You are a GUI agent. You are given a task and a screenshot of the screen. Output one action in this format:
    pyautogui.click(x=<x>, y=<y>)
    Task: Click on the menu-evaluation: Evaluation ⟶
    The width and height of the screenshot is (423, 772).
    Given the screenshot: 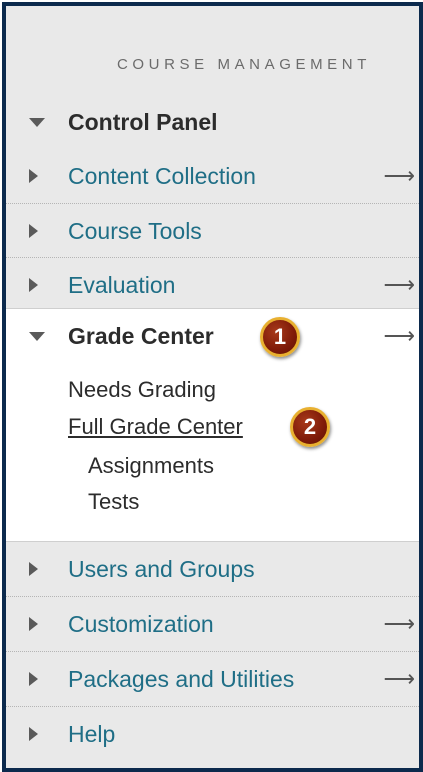 What is the action you would take?
    pyautogui.click(x=212, y=285)
    